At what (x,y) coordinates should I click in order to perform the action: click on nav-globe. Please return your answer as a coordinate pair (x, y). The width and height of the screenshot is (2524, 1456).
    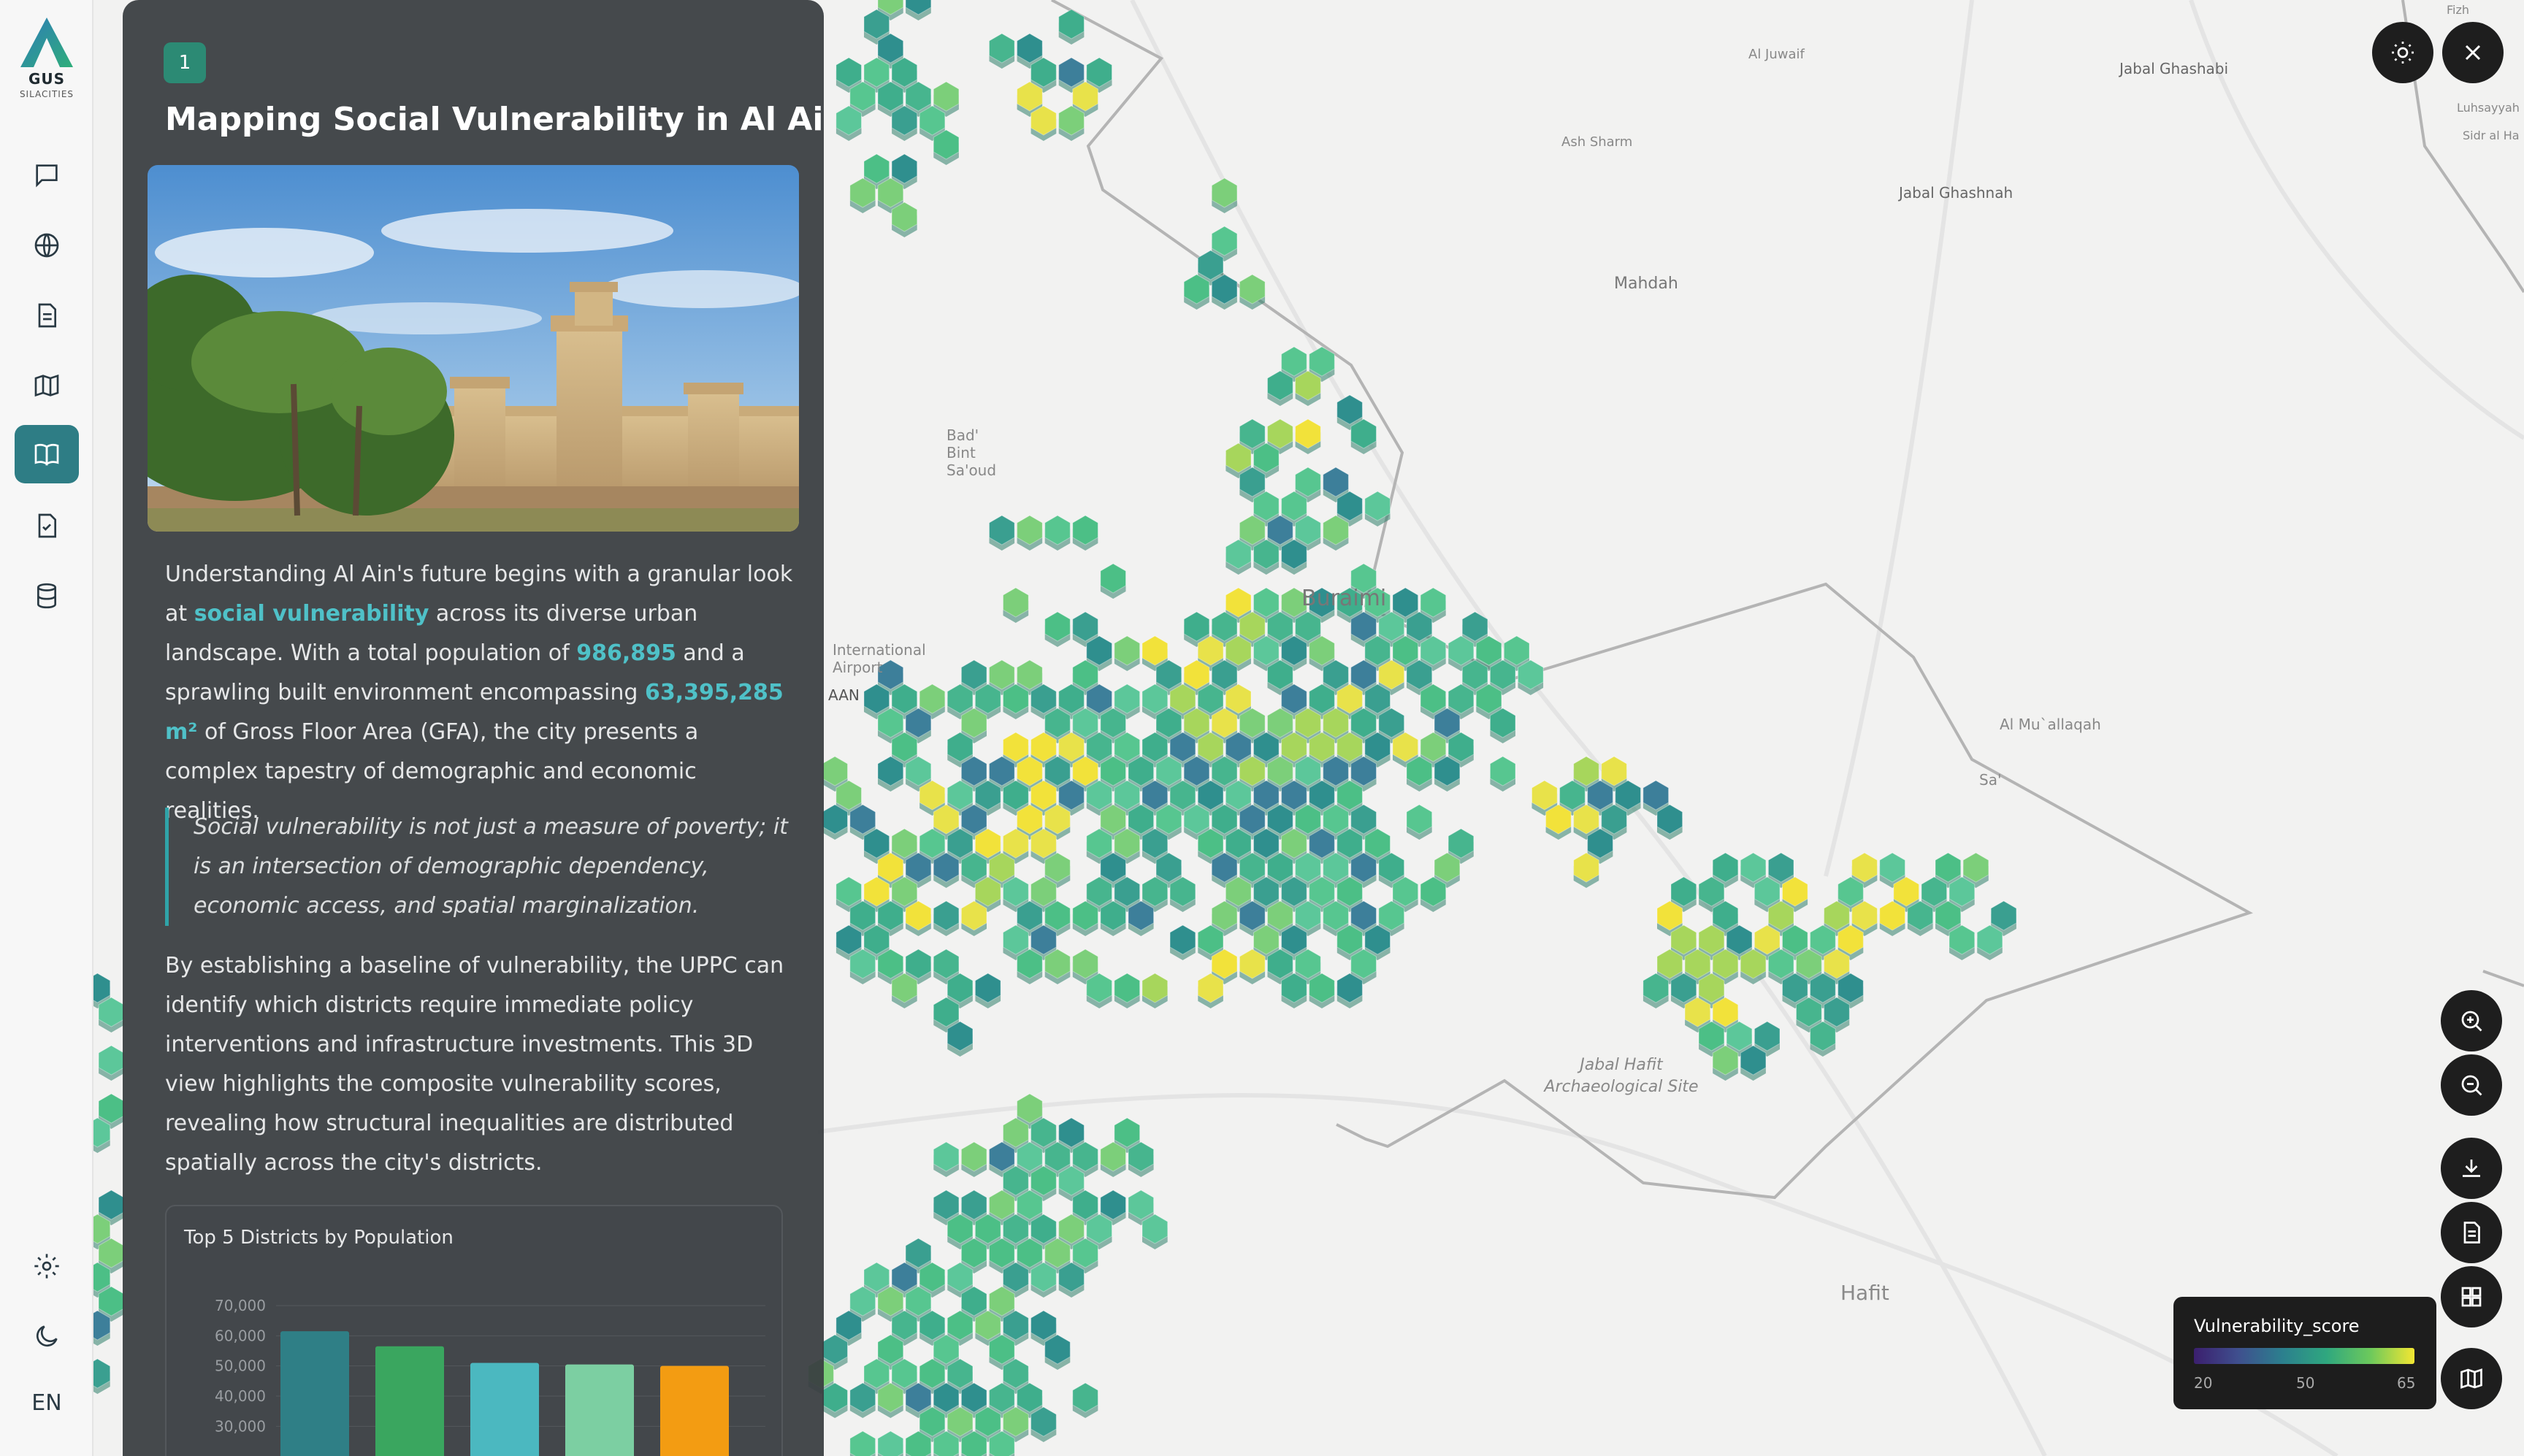
    Looking at the image, I should click on (47, 246).